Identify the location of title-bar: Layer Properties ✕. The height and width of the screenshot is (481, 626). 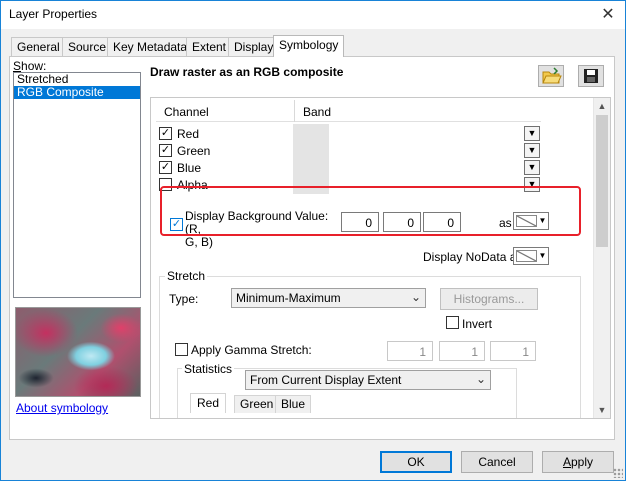
(313, 15).